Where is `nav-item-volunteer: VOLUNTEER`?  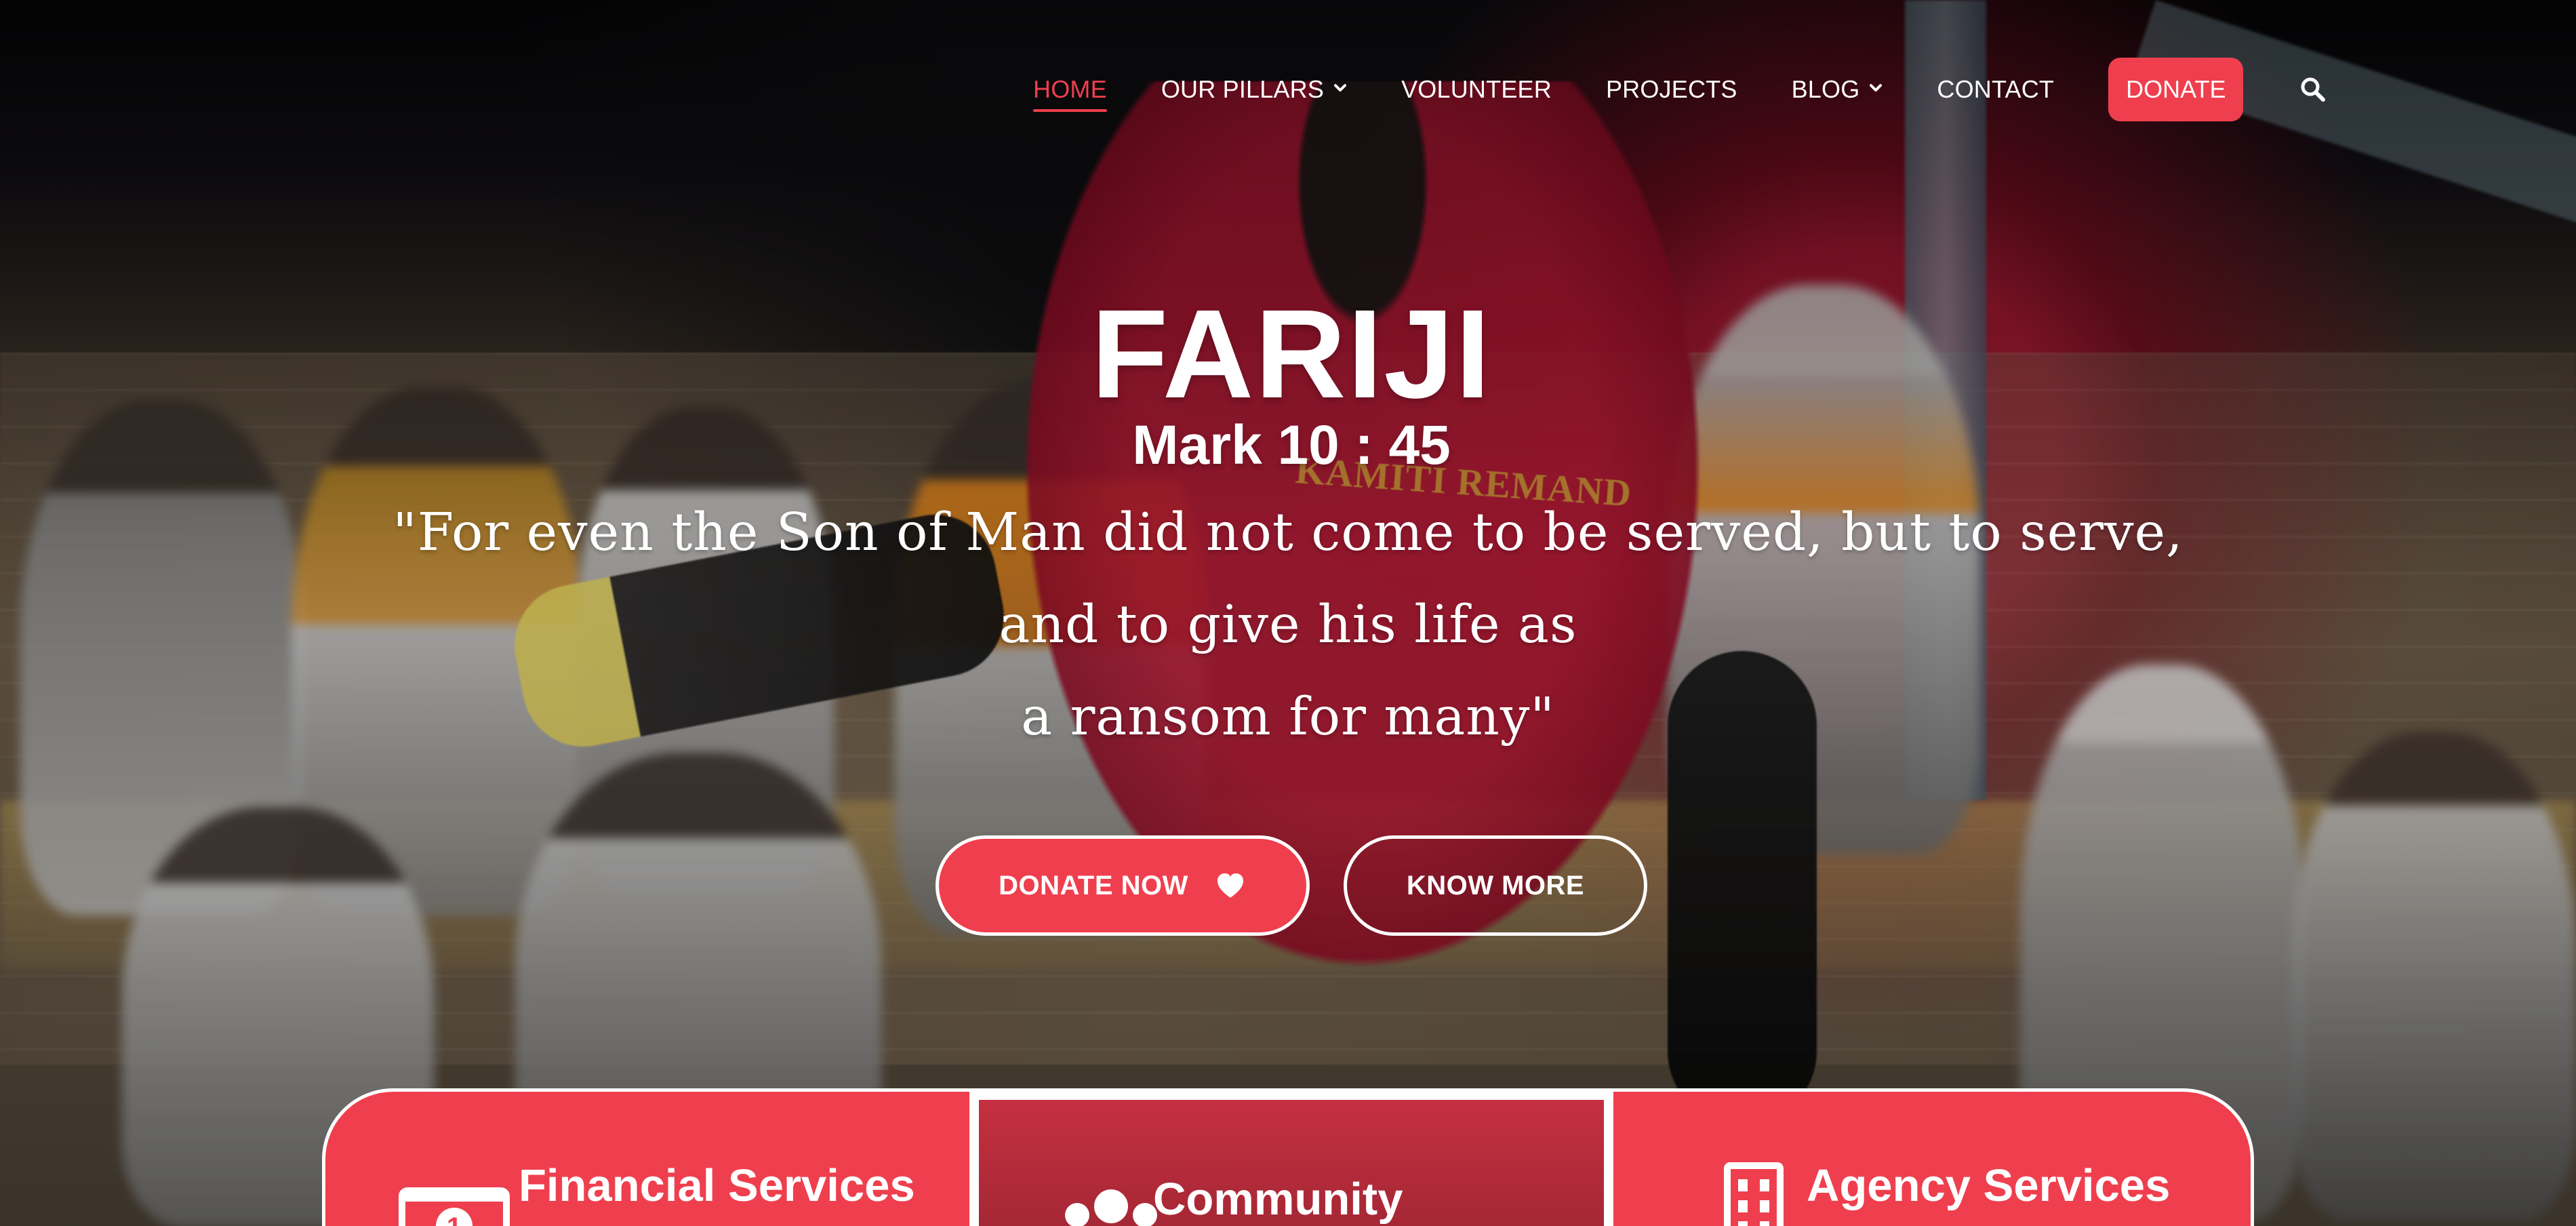
nav-item-volunteer: VOLUNTEER is located at coordinates (1476, 89).